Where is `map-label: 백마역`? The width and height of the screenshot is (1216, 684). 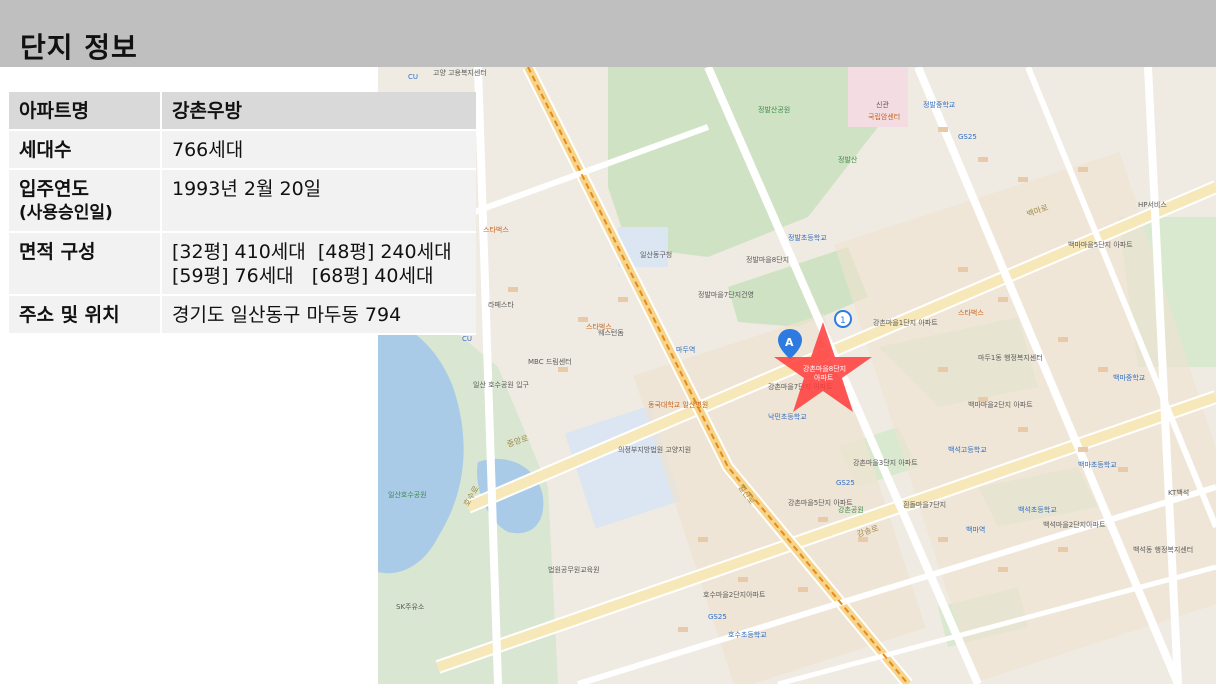
map-label: 백마역 is located at coordinates (975, 529).